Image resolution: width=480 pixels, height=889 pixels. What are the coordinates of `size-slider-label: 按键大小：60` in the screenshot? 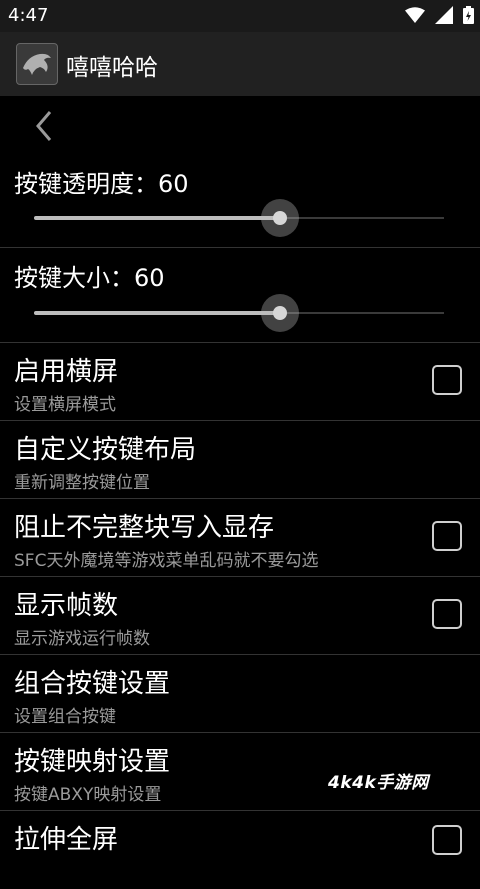 It's located at (89, 278).